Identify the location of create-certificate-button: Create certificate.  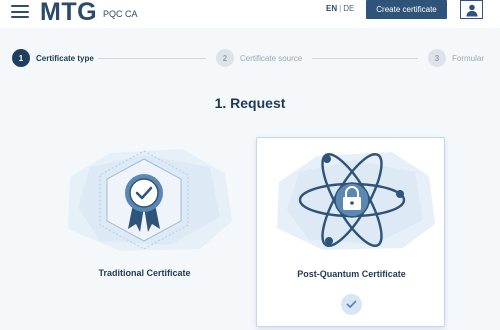
(406, 9).